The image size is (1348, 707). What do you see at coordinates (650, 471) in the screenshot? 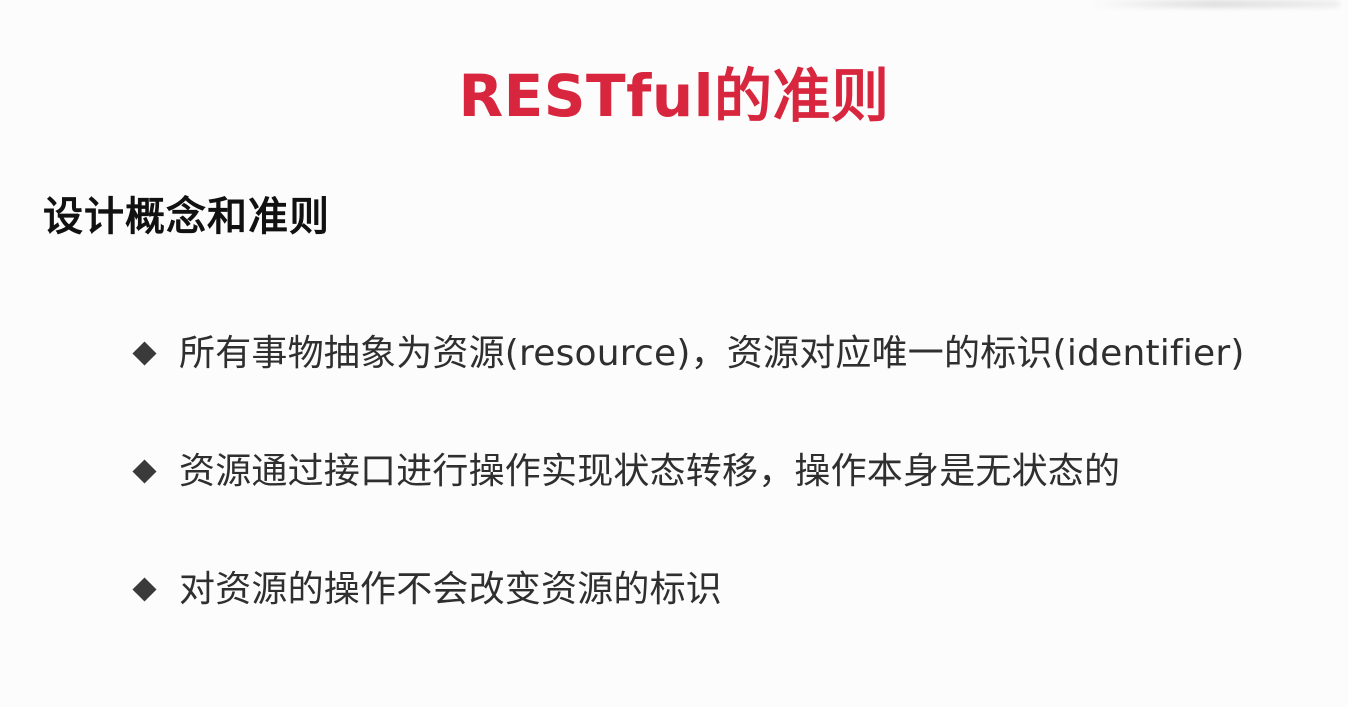
I see `bullet-text: 资源通过接口进行操作实现状态转移，操作本身是无状态的` at bounding box center [650, 471].